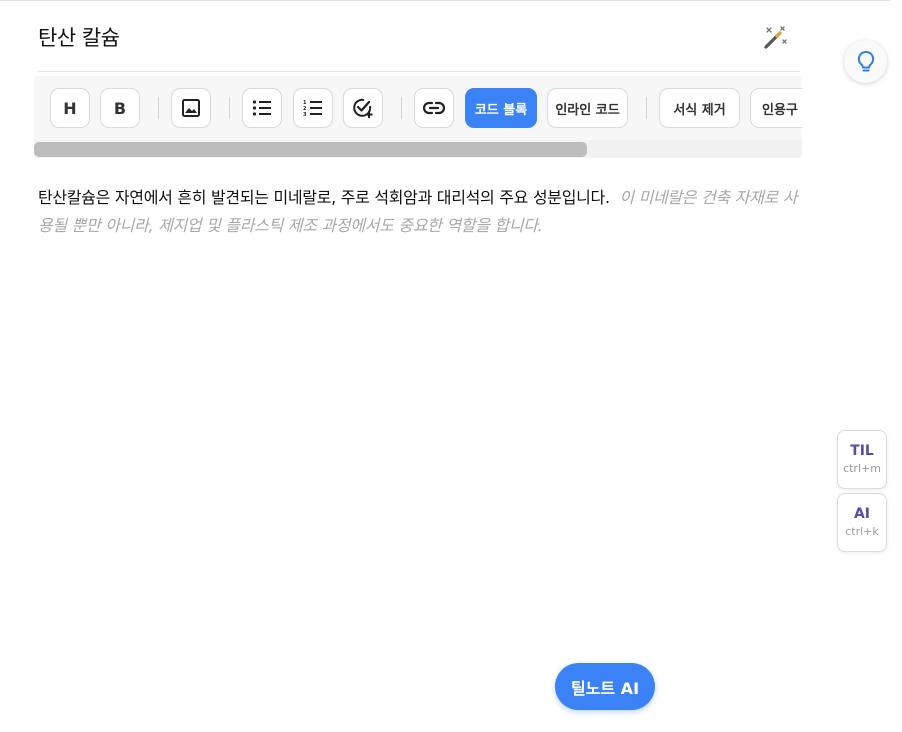  I want to click on bullet-list-button, so click(262, 108).